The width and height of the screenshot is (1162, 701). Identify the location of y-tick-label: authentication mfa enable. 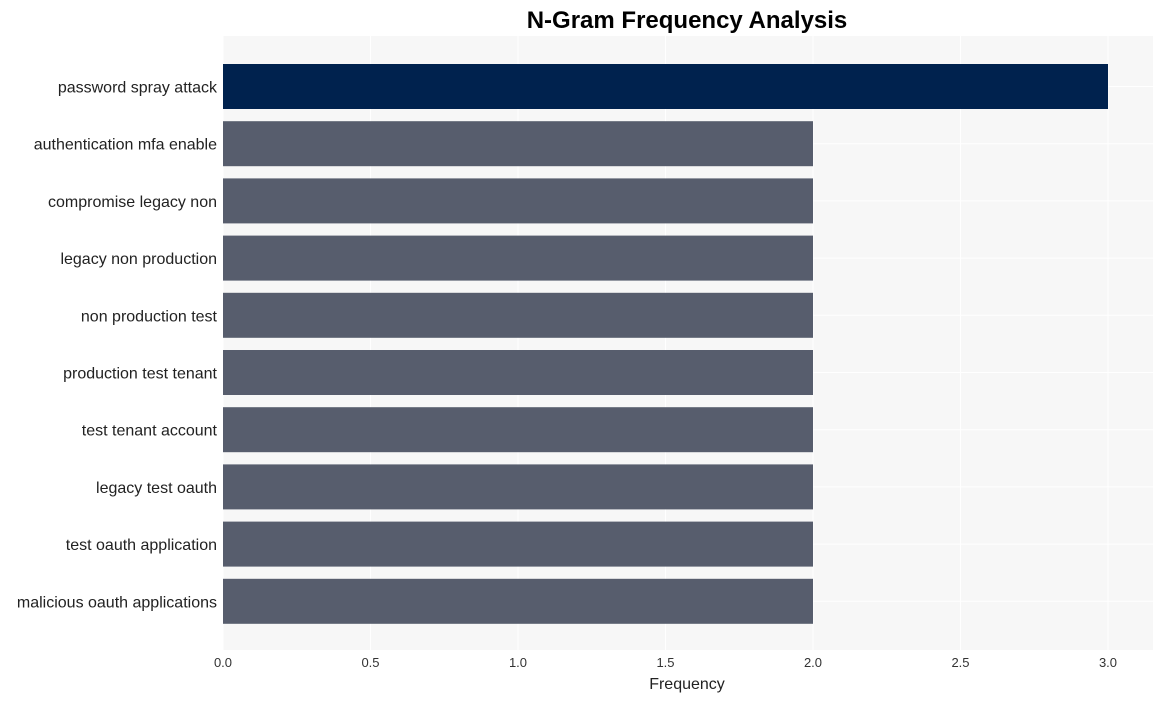
(125, 145).